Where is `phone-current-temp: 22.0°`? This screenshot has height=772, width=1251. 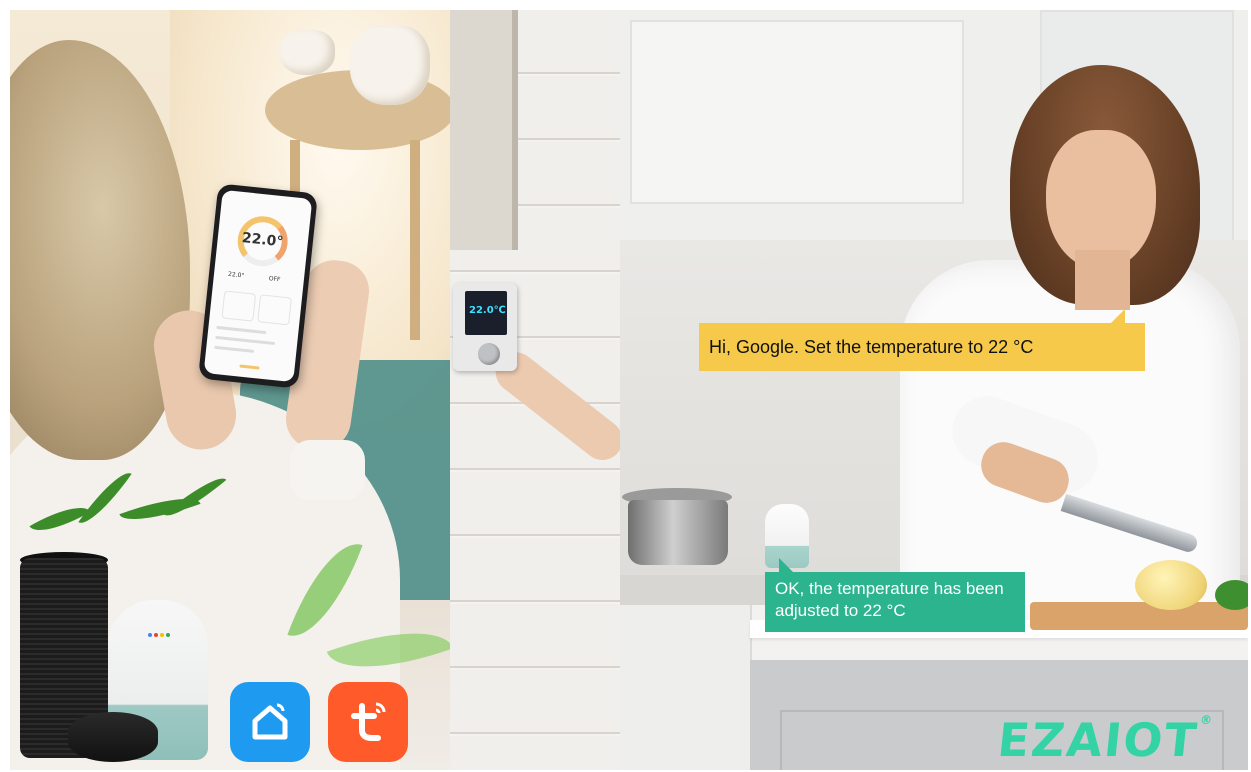 phone-current-temp: 22.0° is located at coordinates (236, 275).